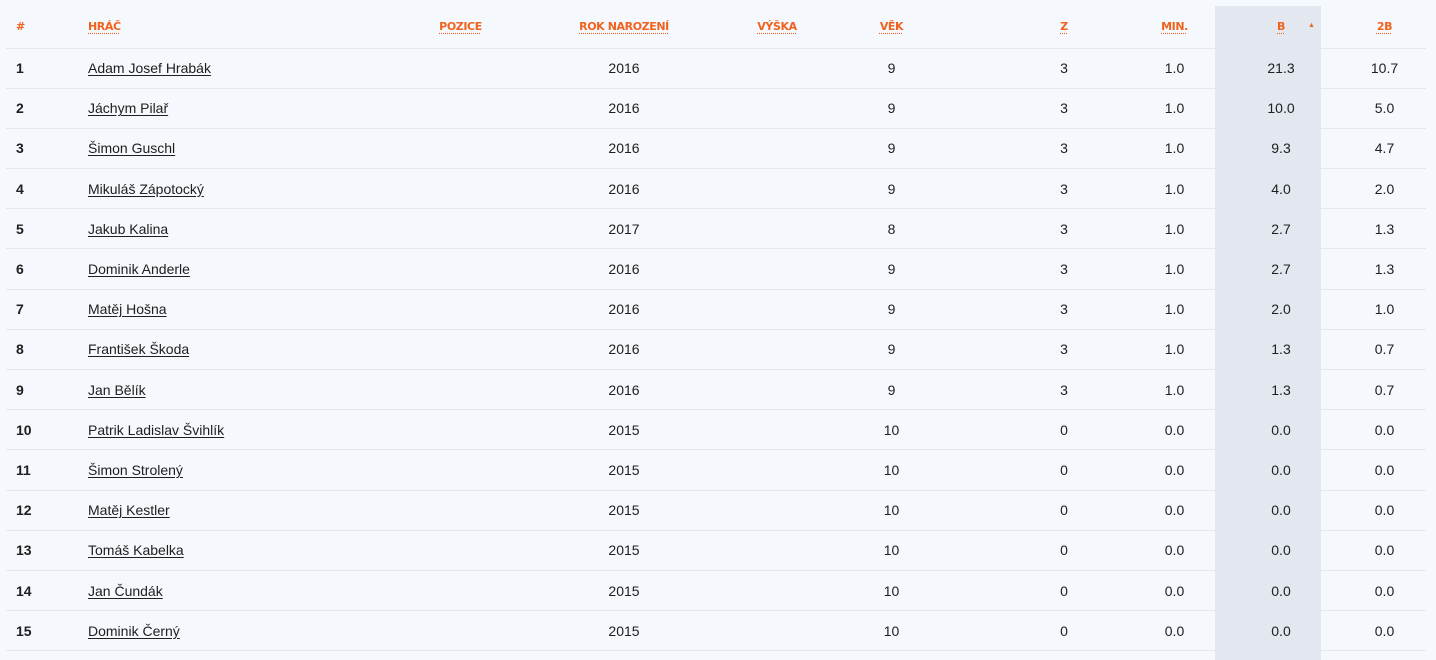 This screenshot has height=660, width=1436. I want to click on player-name-cell: Dominik Anderle, so click(243, 269).